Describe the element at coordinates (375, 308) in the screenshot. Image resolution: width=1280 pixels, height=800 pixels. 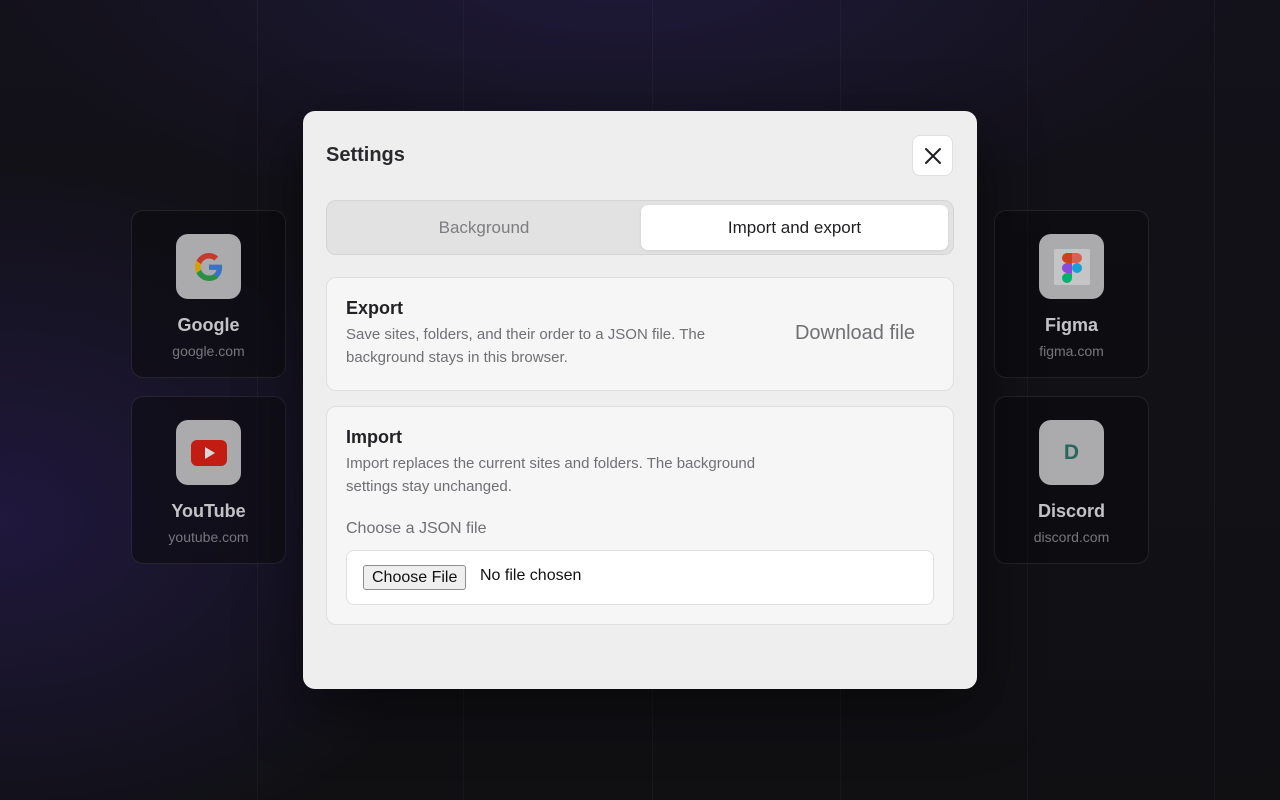
I see `export-title: Export` at that location.